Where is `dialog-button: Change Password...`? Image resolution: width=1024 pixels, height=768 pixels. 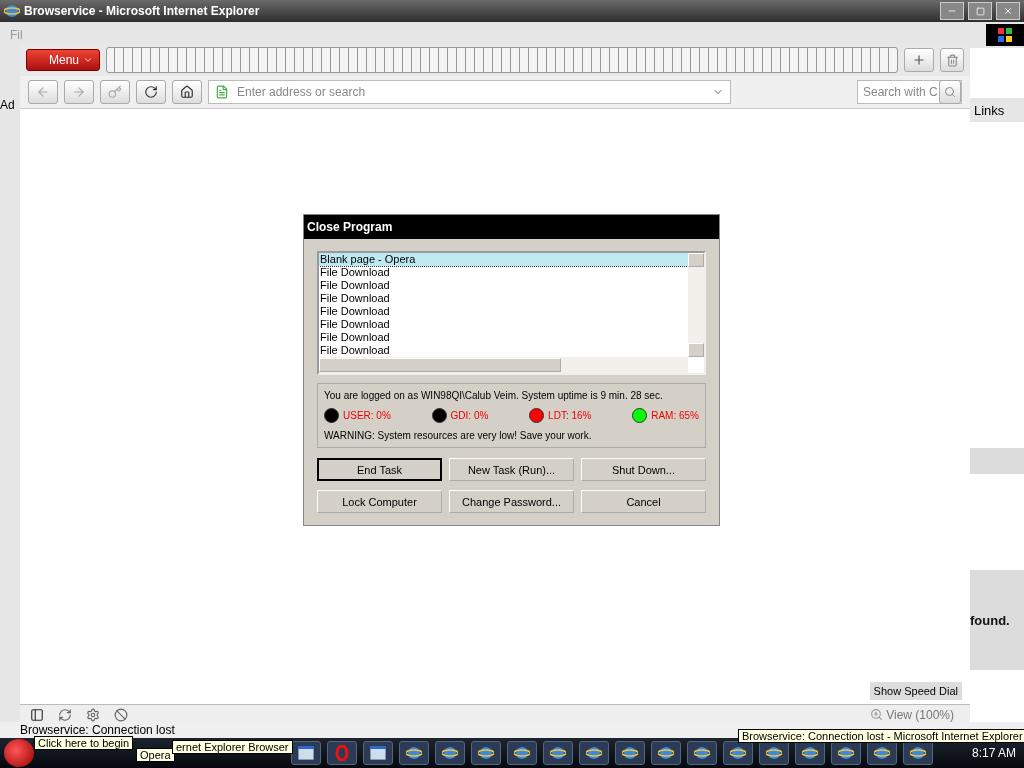
dialog-button: Change Password... is located at coordinates (511, 501).